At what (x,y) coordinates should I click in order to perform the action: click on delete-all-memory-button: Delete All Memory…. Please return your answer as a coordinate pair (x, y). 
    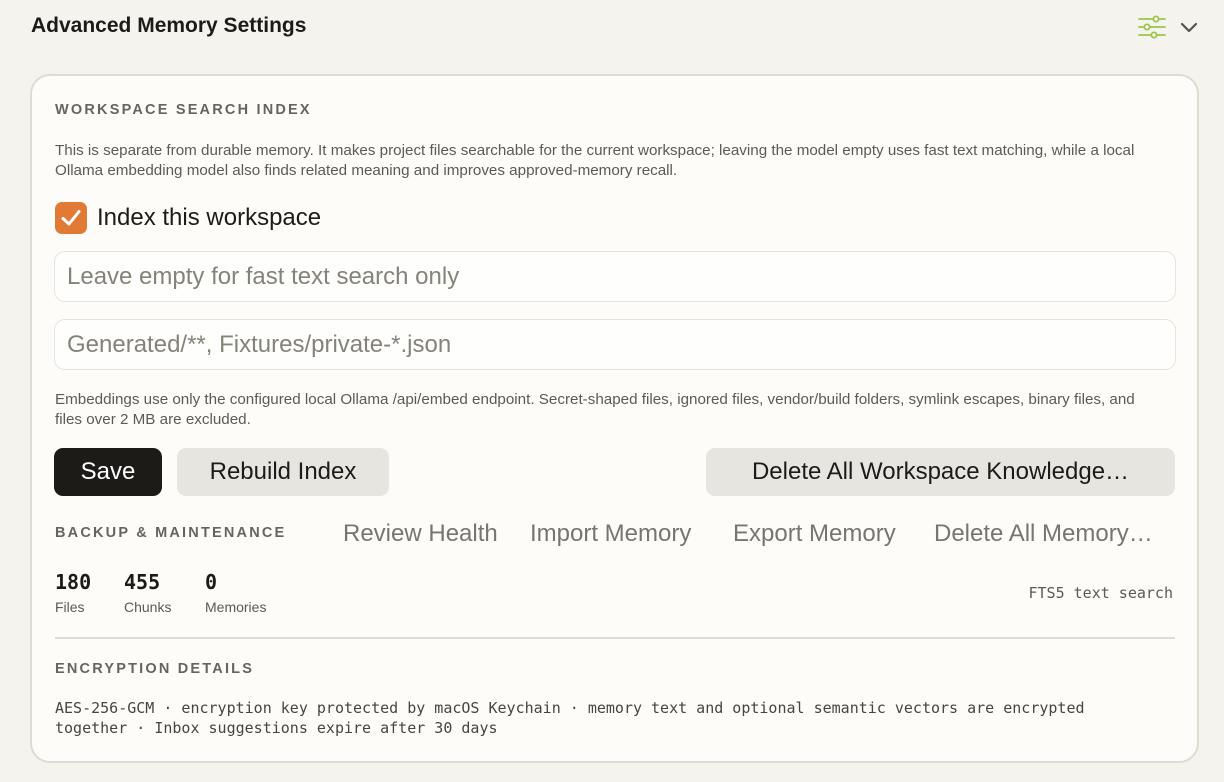
    Looking at the image, I should click on (1043, 534).